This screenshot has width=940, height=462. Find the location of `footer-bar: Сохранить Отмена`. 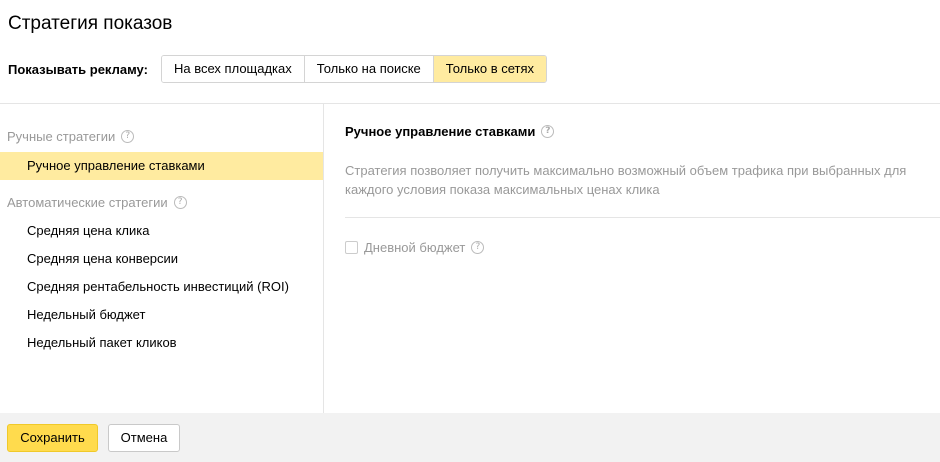

footer-bar: Сохранить Отмена is located at coordinates (470, 437).